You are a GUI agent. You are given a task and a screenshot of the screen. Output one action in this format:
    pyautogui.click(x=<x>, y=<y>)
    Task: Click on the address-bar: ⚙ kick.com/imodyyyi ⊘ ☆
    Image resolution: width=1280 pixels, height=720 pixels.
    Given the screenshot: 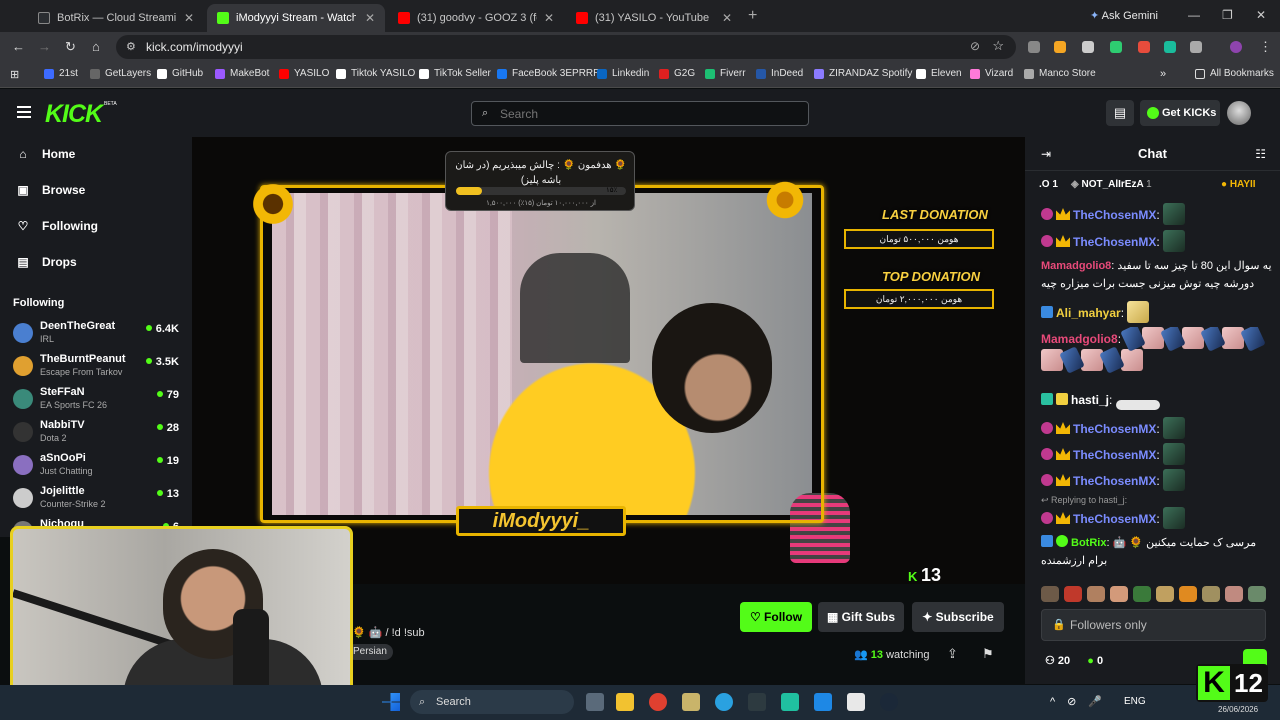 What is the action you would take?
    pyautogui.click(x=566, y=47)
    